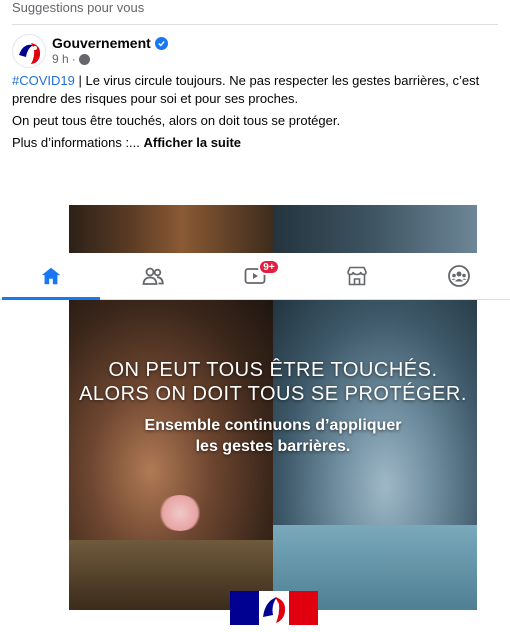 Image resolution: width=510 pixels, height=632 pixels. I want to click on flag-white, so click(274, 608).